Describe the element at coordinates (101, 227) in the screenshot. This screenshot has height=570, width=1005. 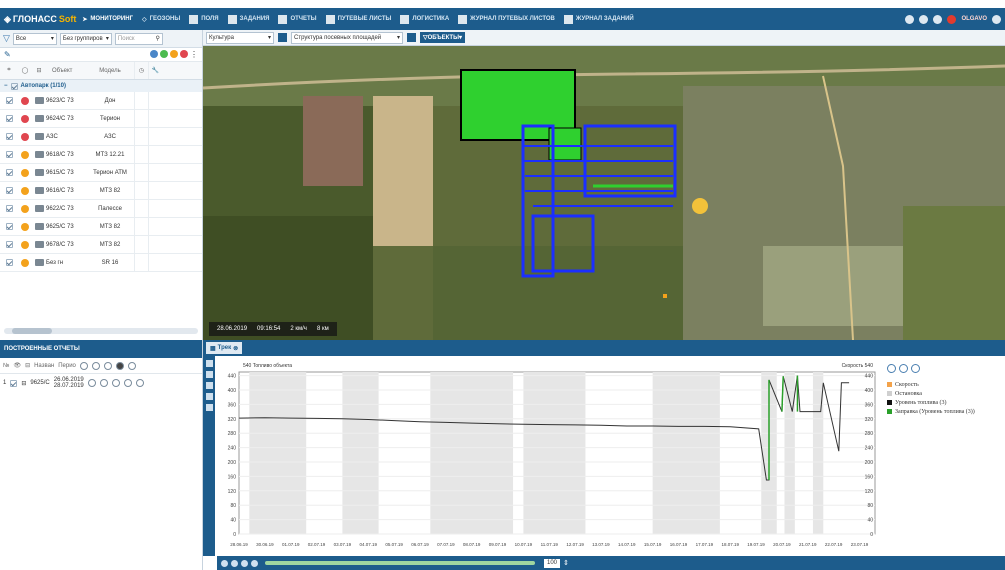
I see `table-row: 9625/С 73 МТЗ 82` at that location.